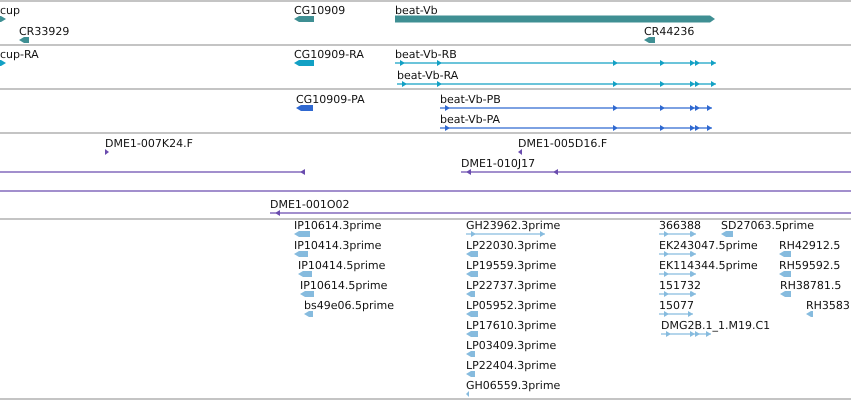 This screenshot has height=401, width=851. Describe the element at coordinates (338, 225) in the screenshot. I see `feature-label: IP10614.3prime` at that location.